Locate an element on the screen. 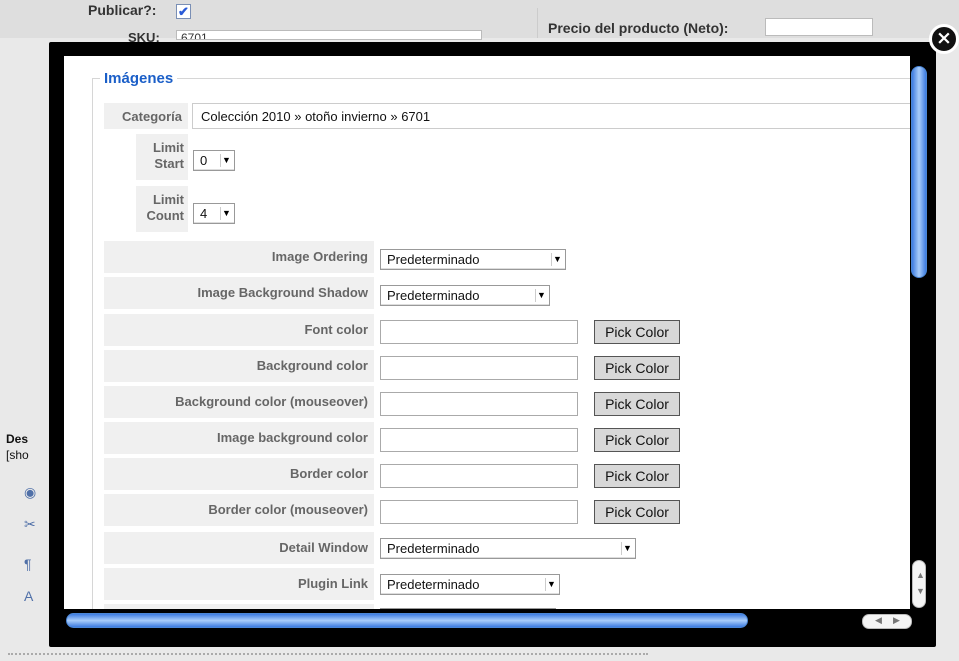 This screenshot has height=661, width=959. vertical-scroll-thumb is located at coordinates (919, 172).